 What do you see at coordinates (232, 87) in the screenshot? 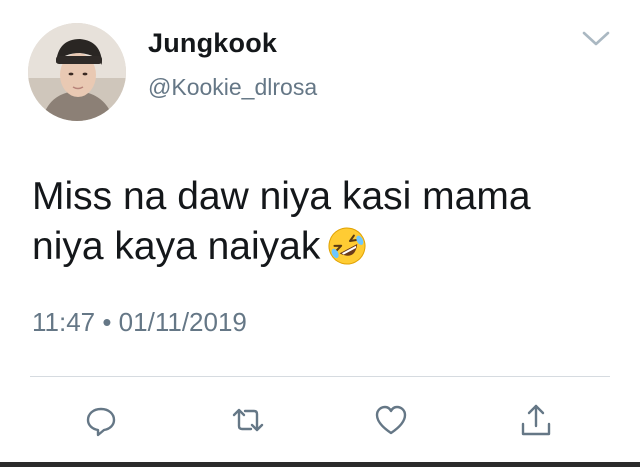
I see `user-handle: @Kookie_dlrosa` at bounding box center [232, 87].